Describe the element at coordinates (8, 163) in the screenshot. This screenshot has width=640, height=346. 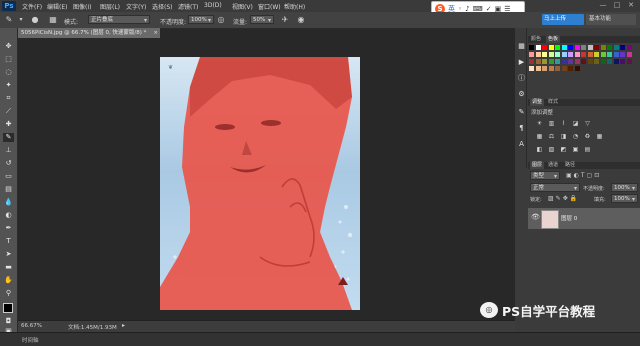
I see `history-brush-tool-icon: ↺` at that location.